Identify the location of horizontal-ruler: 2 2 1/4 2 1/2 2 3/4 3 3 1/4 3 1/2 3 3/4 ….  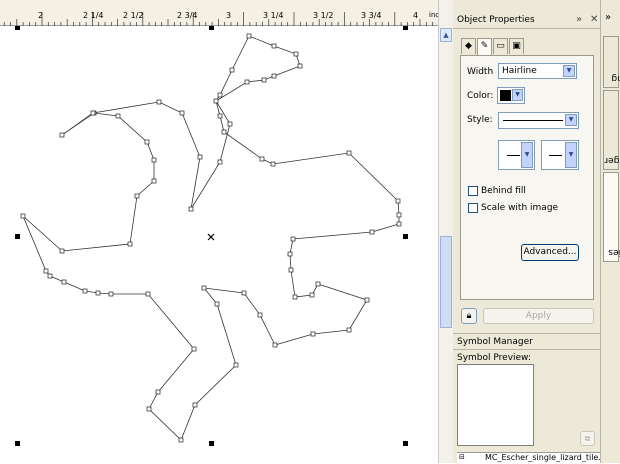
(226, 13).